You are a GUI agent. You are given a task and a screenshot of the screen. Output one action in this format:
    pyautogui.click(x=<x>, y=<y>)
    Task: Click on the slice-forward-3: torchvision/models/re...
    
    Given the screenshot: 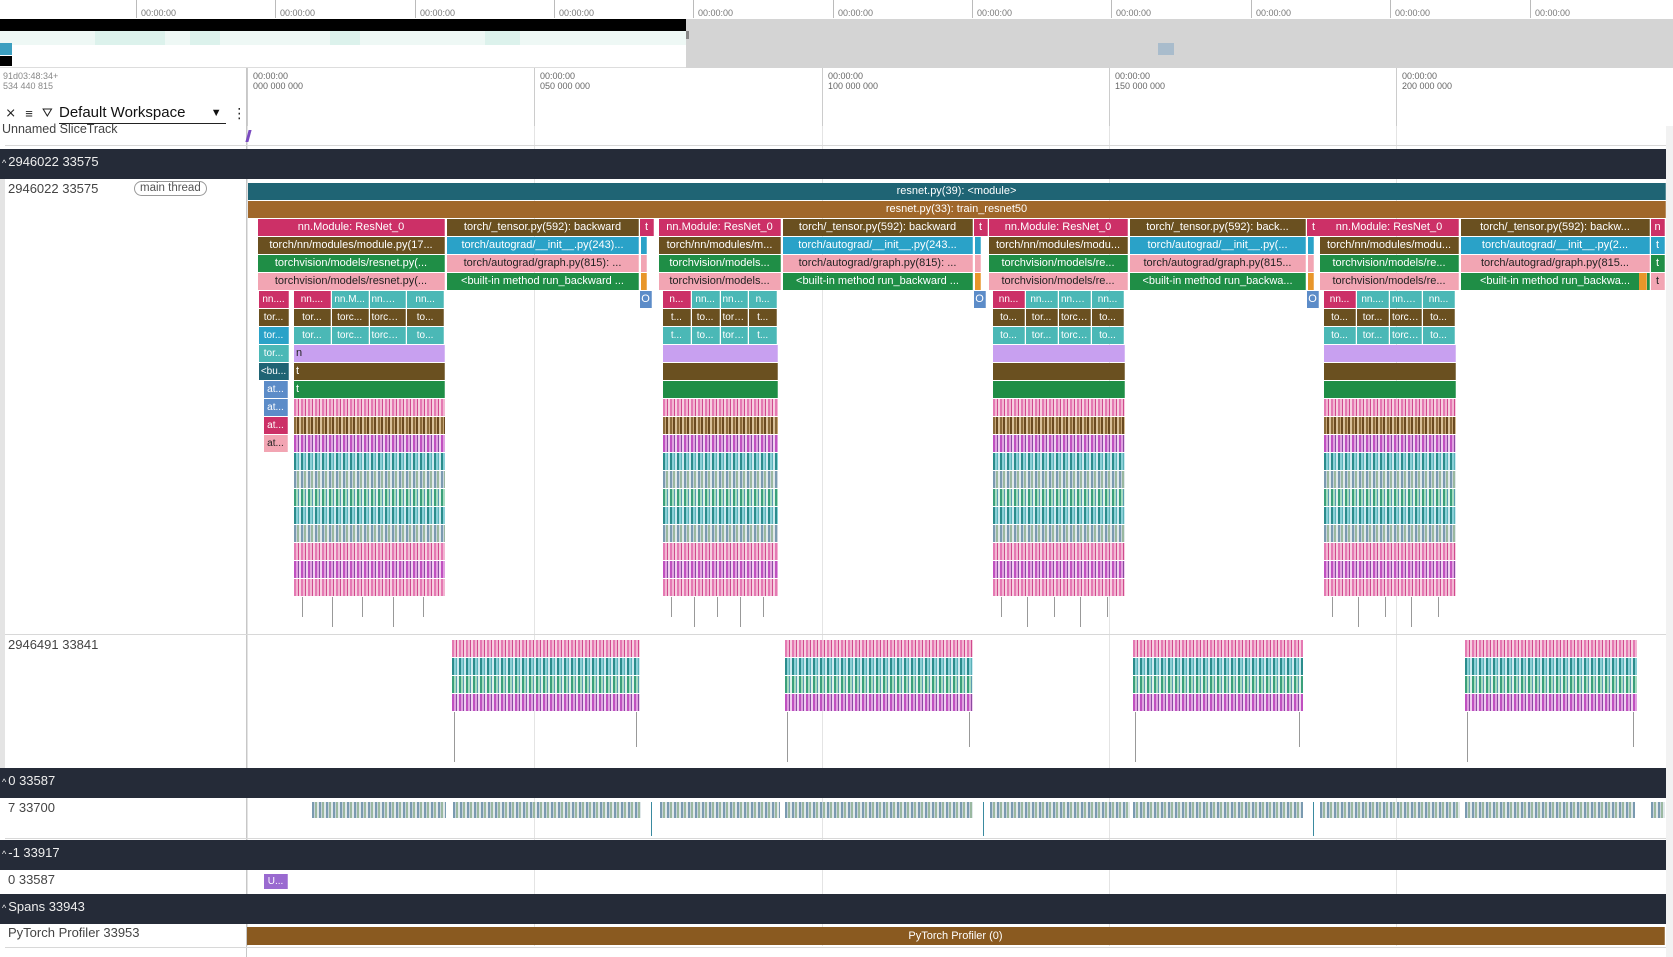 What is the action you would take?
    pyautogui.click(x=1389, y=263)
    